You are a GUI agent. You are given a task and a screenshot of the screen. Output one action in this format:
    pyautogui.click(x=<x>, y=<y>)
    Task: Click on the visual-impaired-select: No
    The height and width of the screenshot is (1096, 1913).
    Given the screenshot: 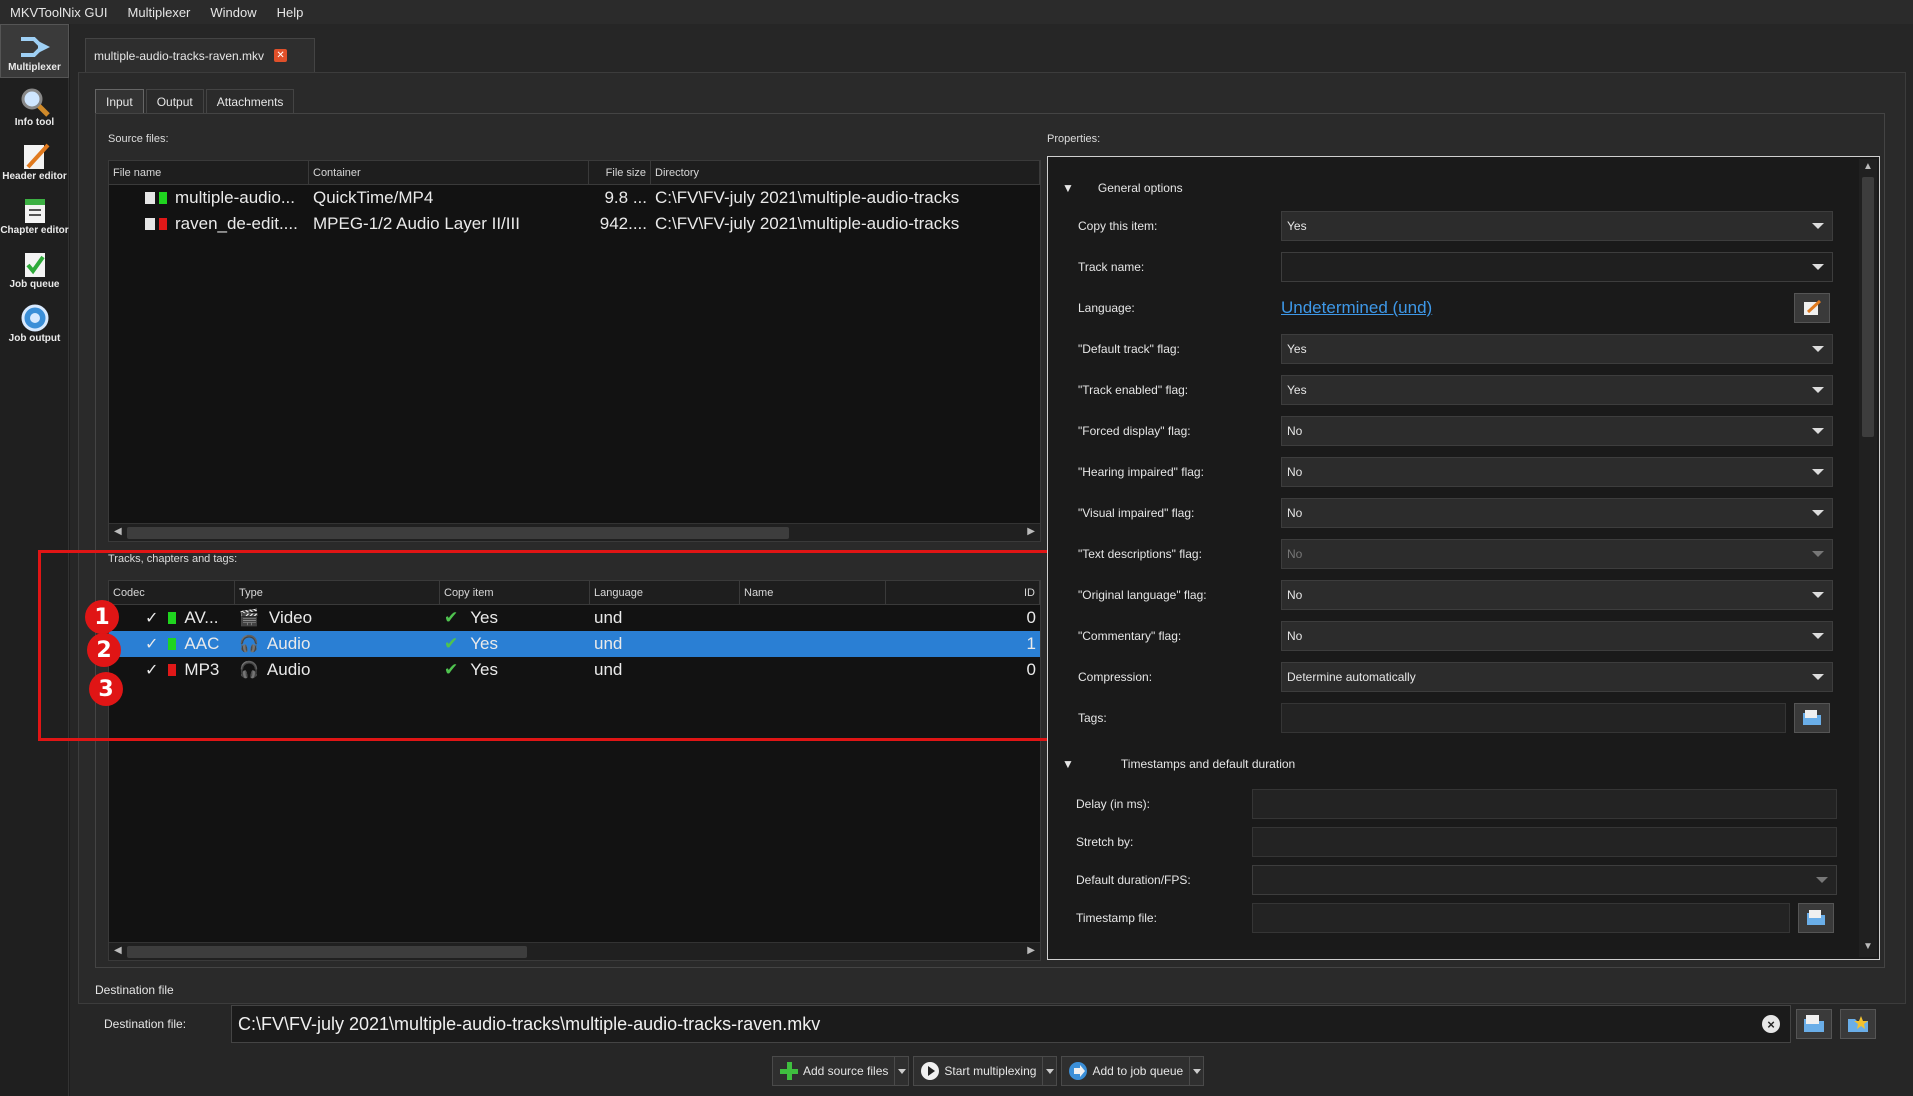 What is the action you would take?
    pyautogui.click(x=1557, y=513)
    